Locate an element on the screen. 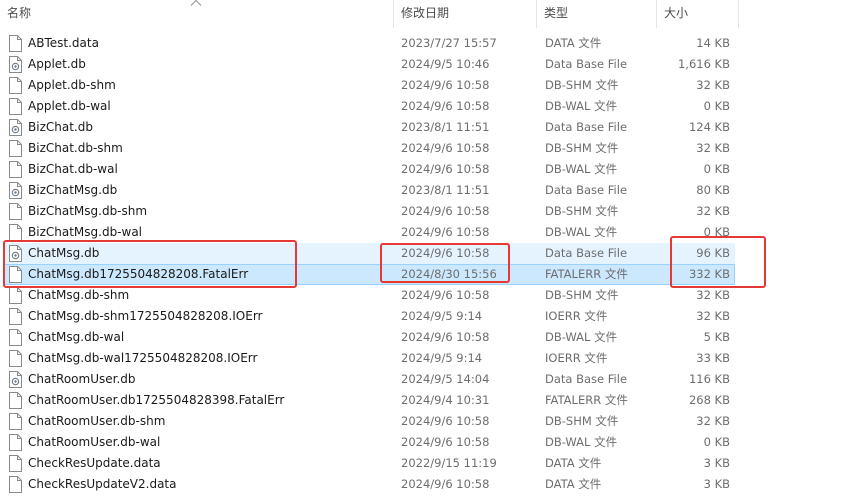  file-modified-date: 2024/9/4 10:31 is located at coordinates (445, 400).